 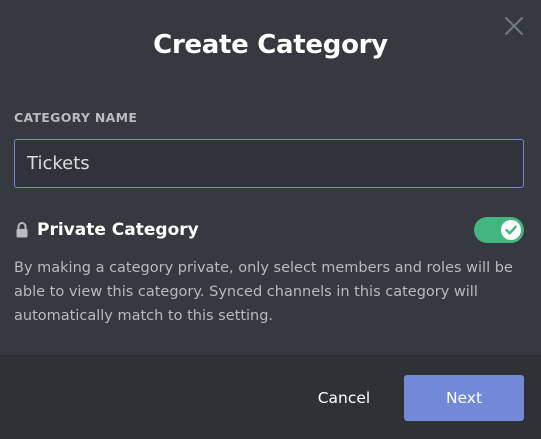 I want to click on dialog-title: Create Category, so click(x=270, y=45).